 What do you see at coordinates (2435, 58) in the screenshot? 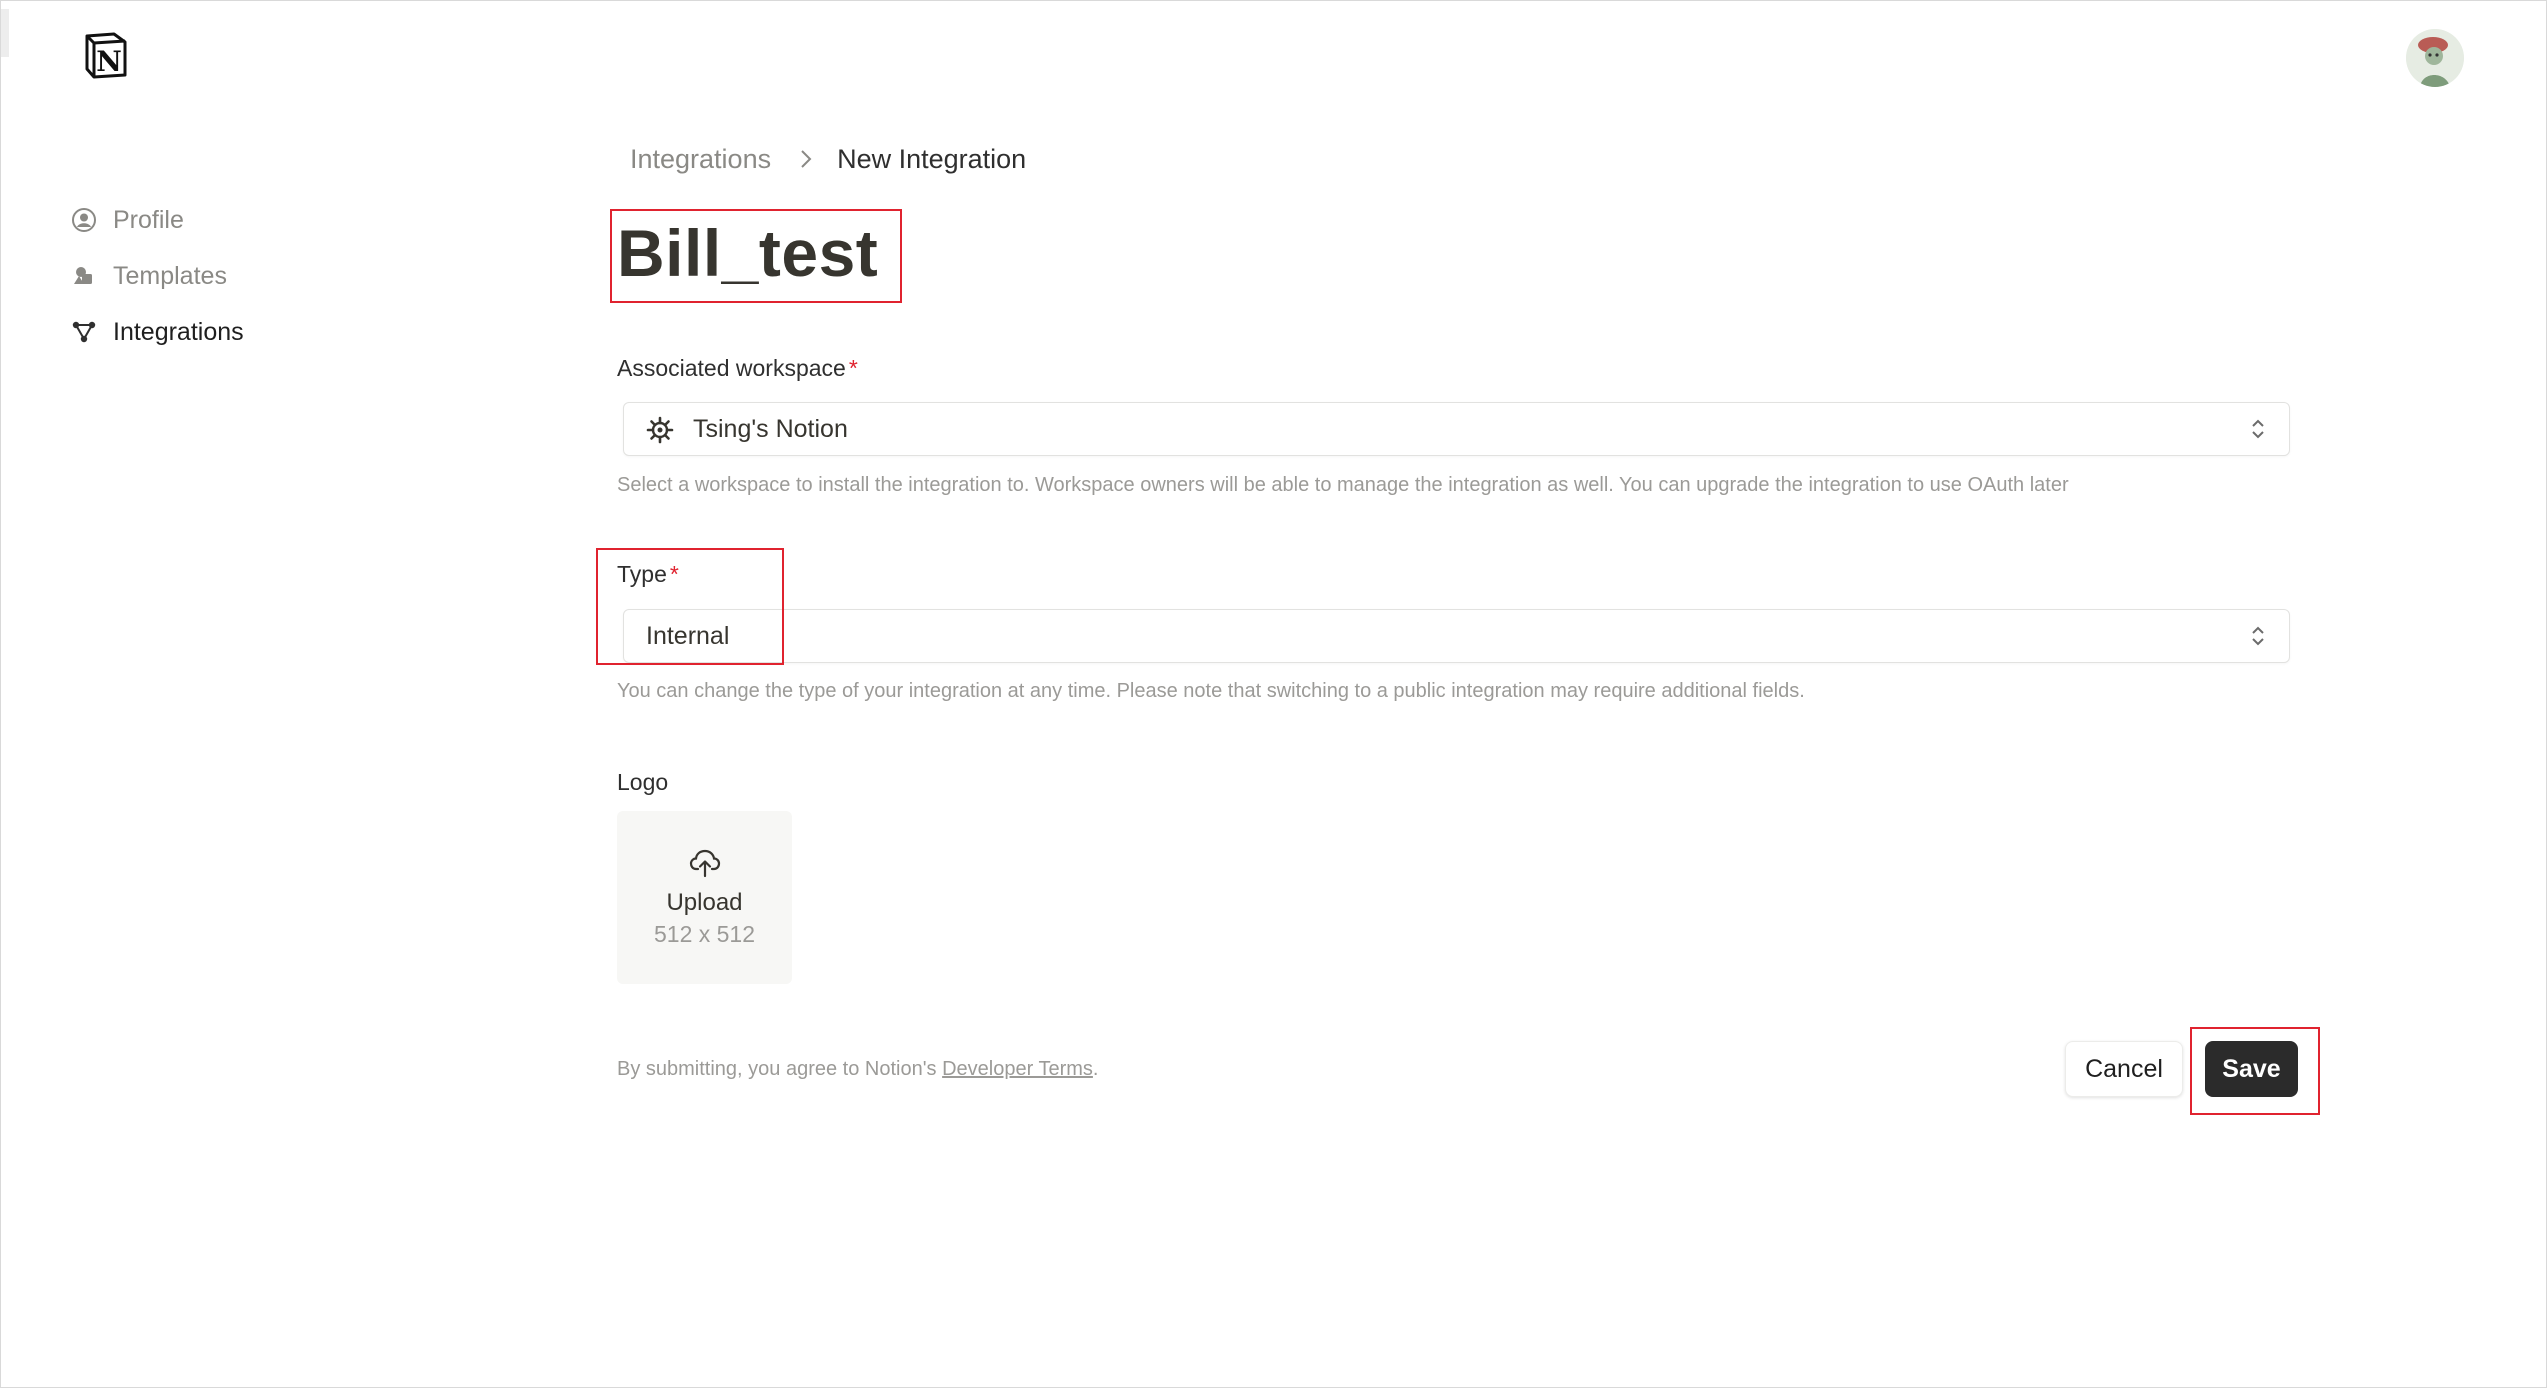
I see `user-avatar` at bounding box center [2435, 58].